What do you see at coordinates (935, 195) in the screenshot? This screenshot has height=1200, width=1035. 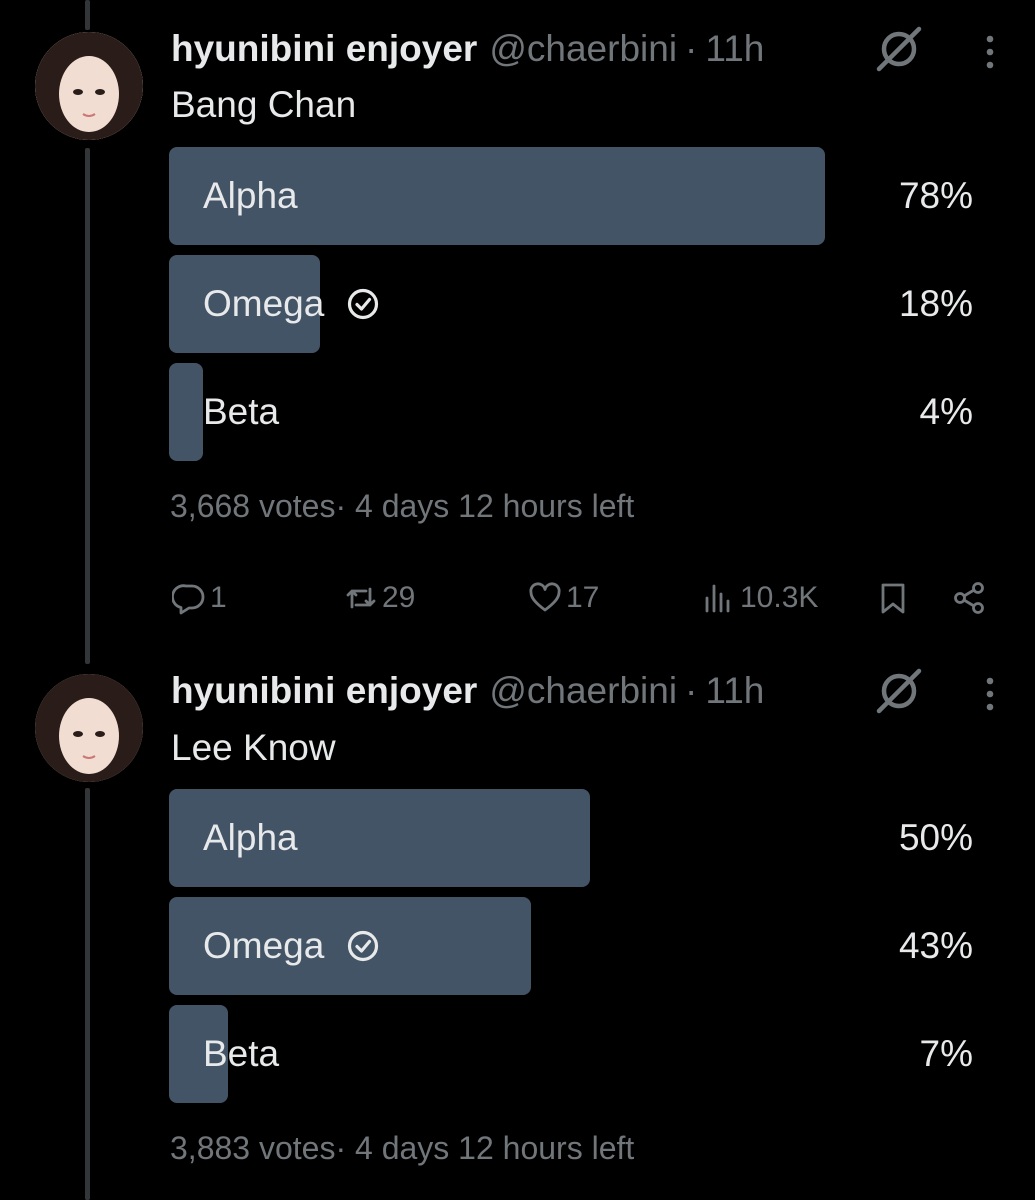 I see `poll-option-percent: 78%` at bounding box center [935, 195].